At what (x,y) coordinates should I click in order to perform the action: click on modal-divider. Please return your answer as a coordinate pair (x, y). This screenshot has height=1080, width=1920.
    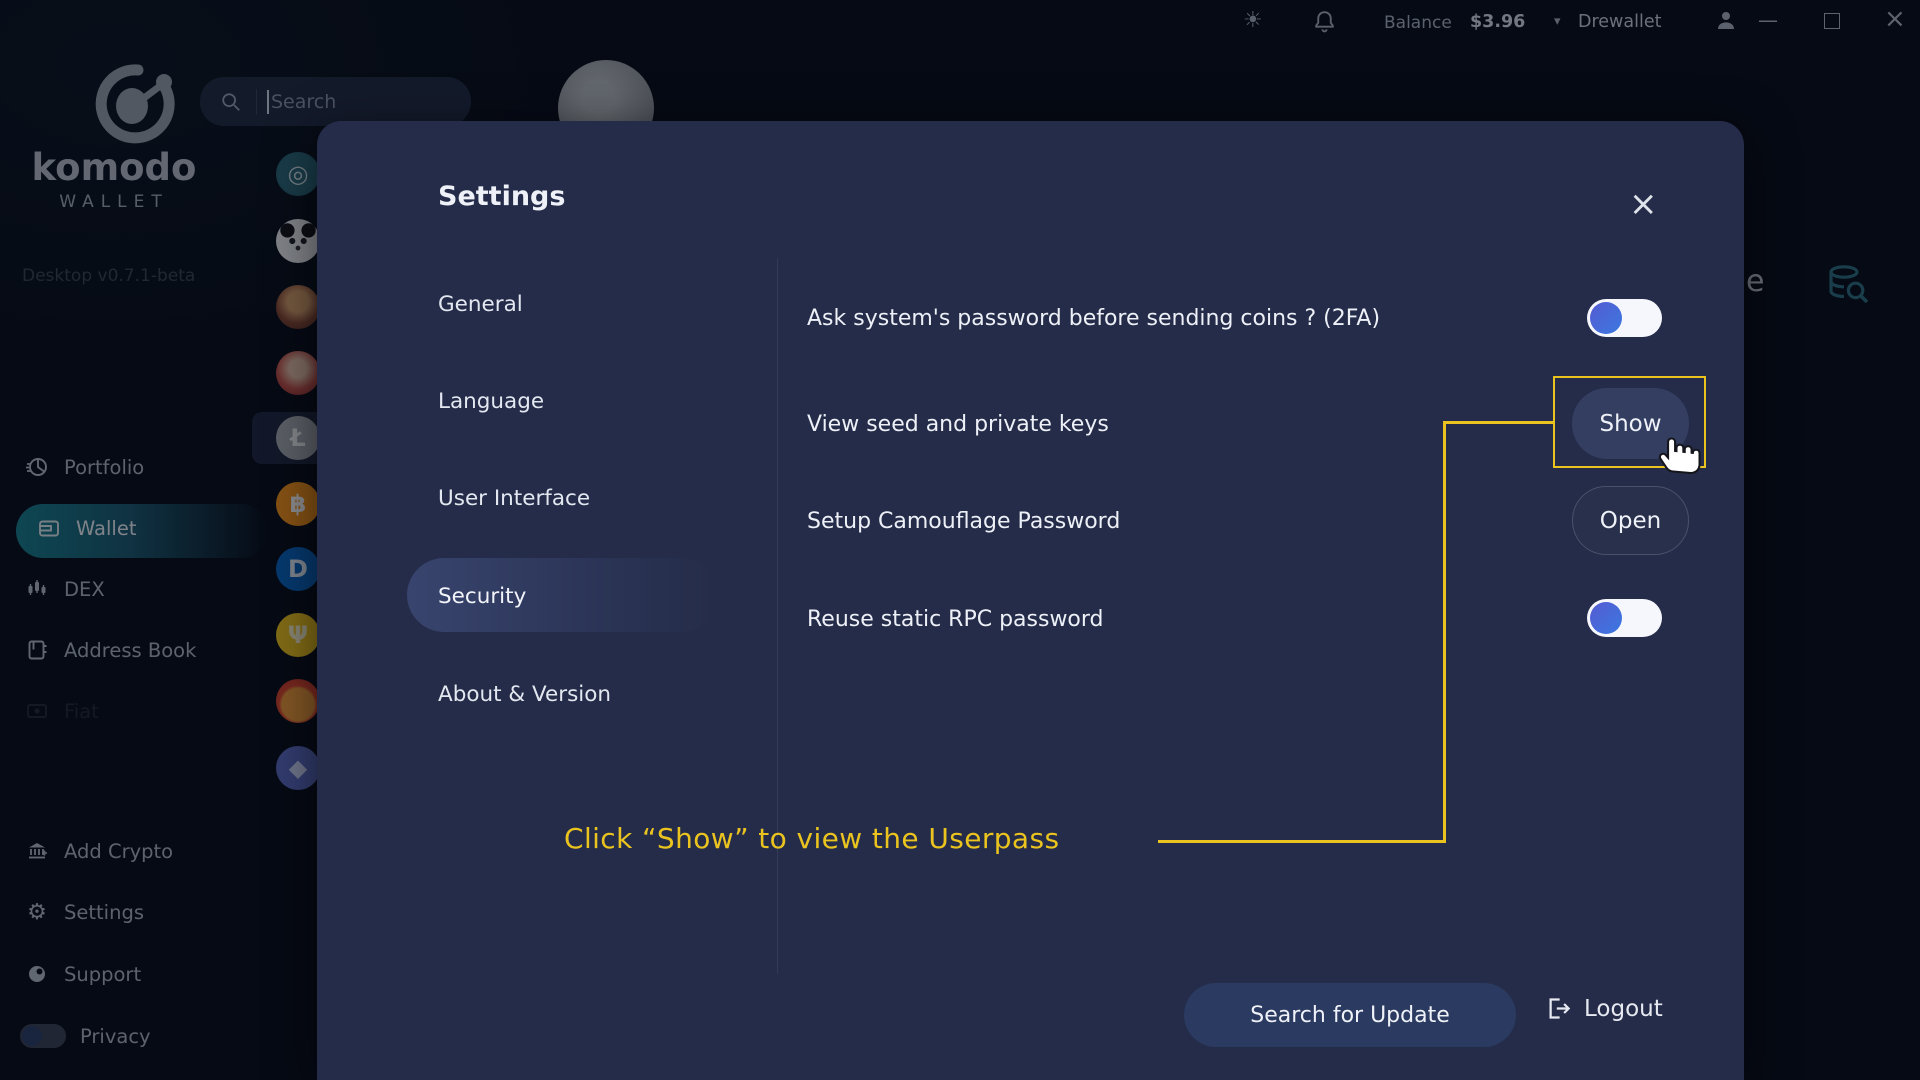
    Looking at the image, I should click on (777, 616).